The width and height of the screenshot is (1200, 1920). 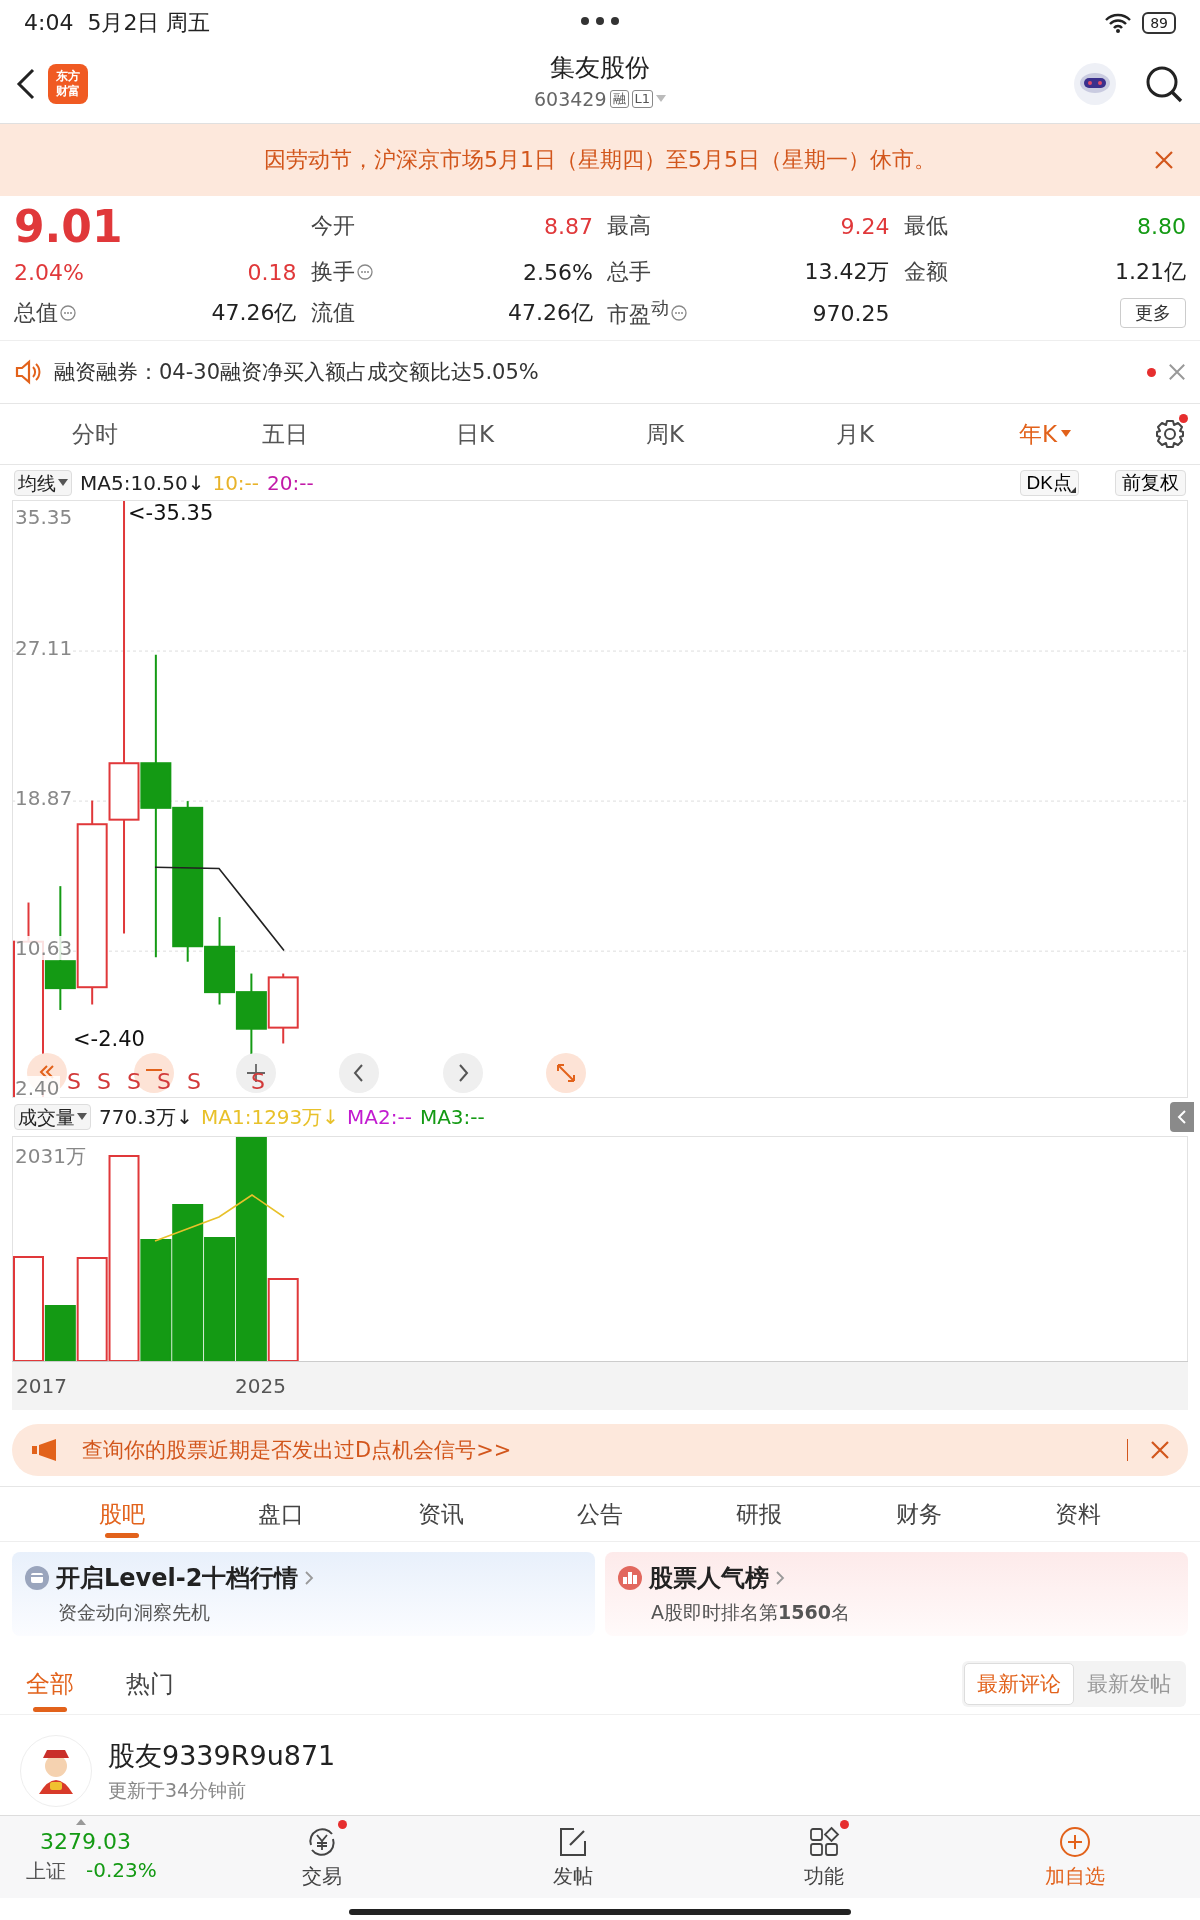 I want to click on caret-icon, so click(x=82, y=1117).